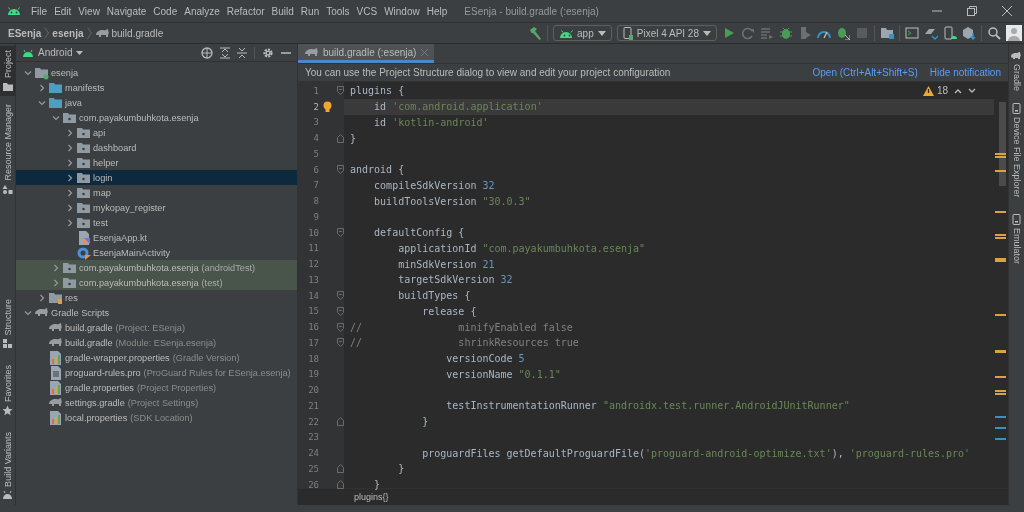 The width and height of the screenshot is (1024, 512). Describe the element at coordinates (156, 132) in the screenshot. I see `tree-item: api` at that location.